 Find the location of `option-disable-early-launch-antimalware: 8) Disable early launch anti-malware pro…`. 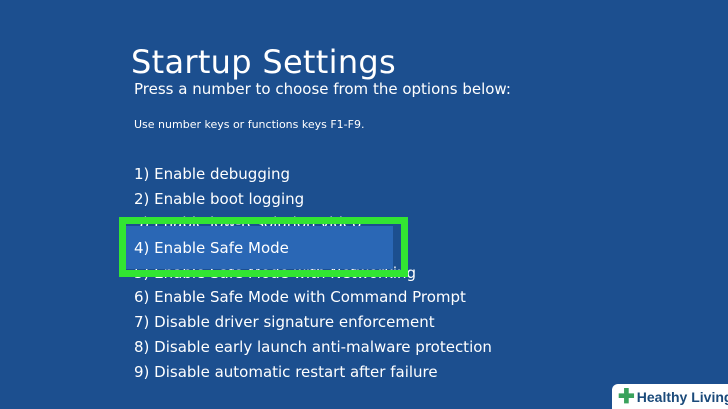

option-disable-early-launch-antimalware: 8) Disable early launch anti-malware pro… is located at coordinates (313, 347).